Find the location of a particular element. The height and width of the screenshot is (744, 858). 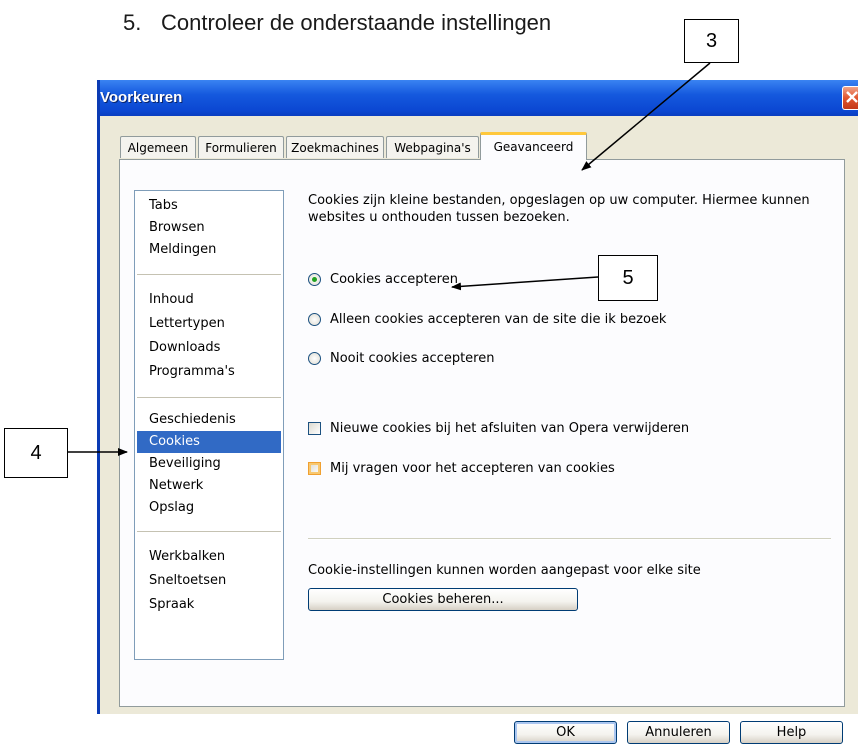

tab-zoekmachines: Zoekmachines is located at coordinates (335, 147).